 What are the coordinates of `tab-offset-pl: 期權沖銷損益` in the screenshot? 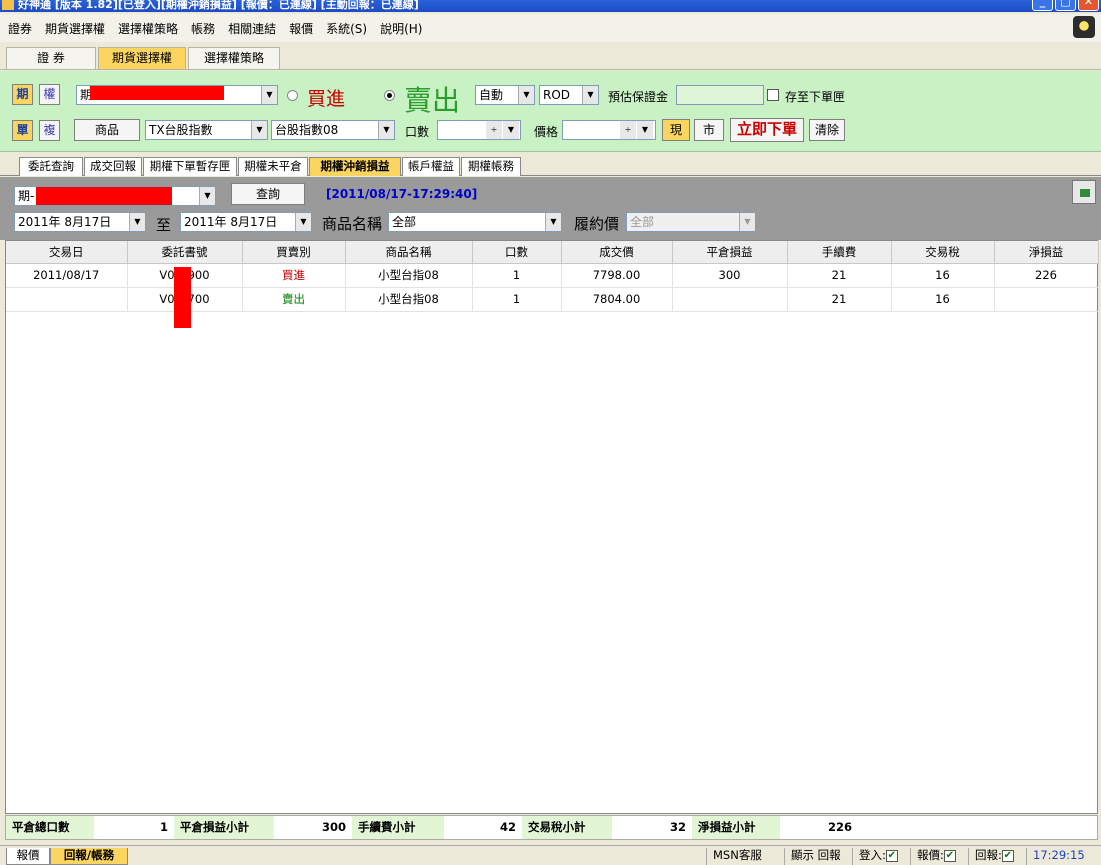 It's located at (355, 166).